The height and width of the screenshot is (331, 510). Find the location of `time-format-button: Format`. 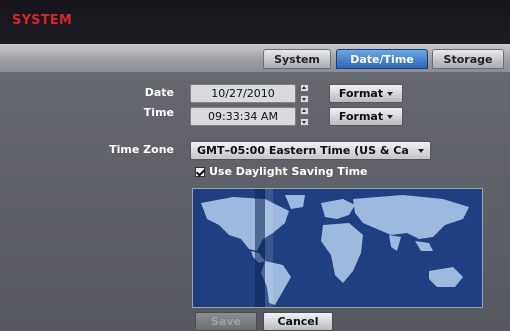

time-format-button: Format is located at coordinates (366, 116).